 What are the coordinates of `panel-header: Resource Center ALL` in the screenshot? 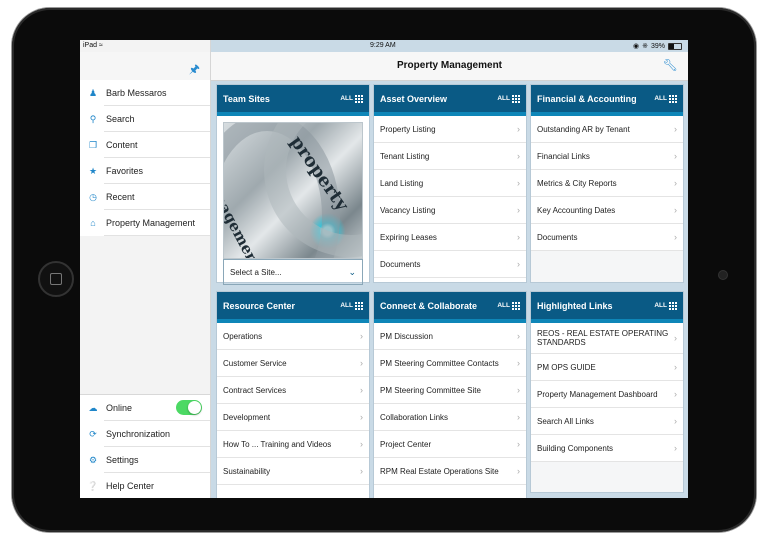 It's located at (293, 307).